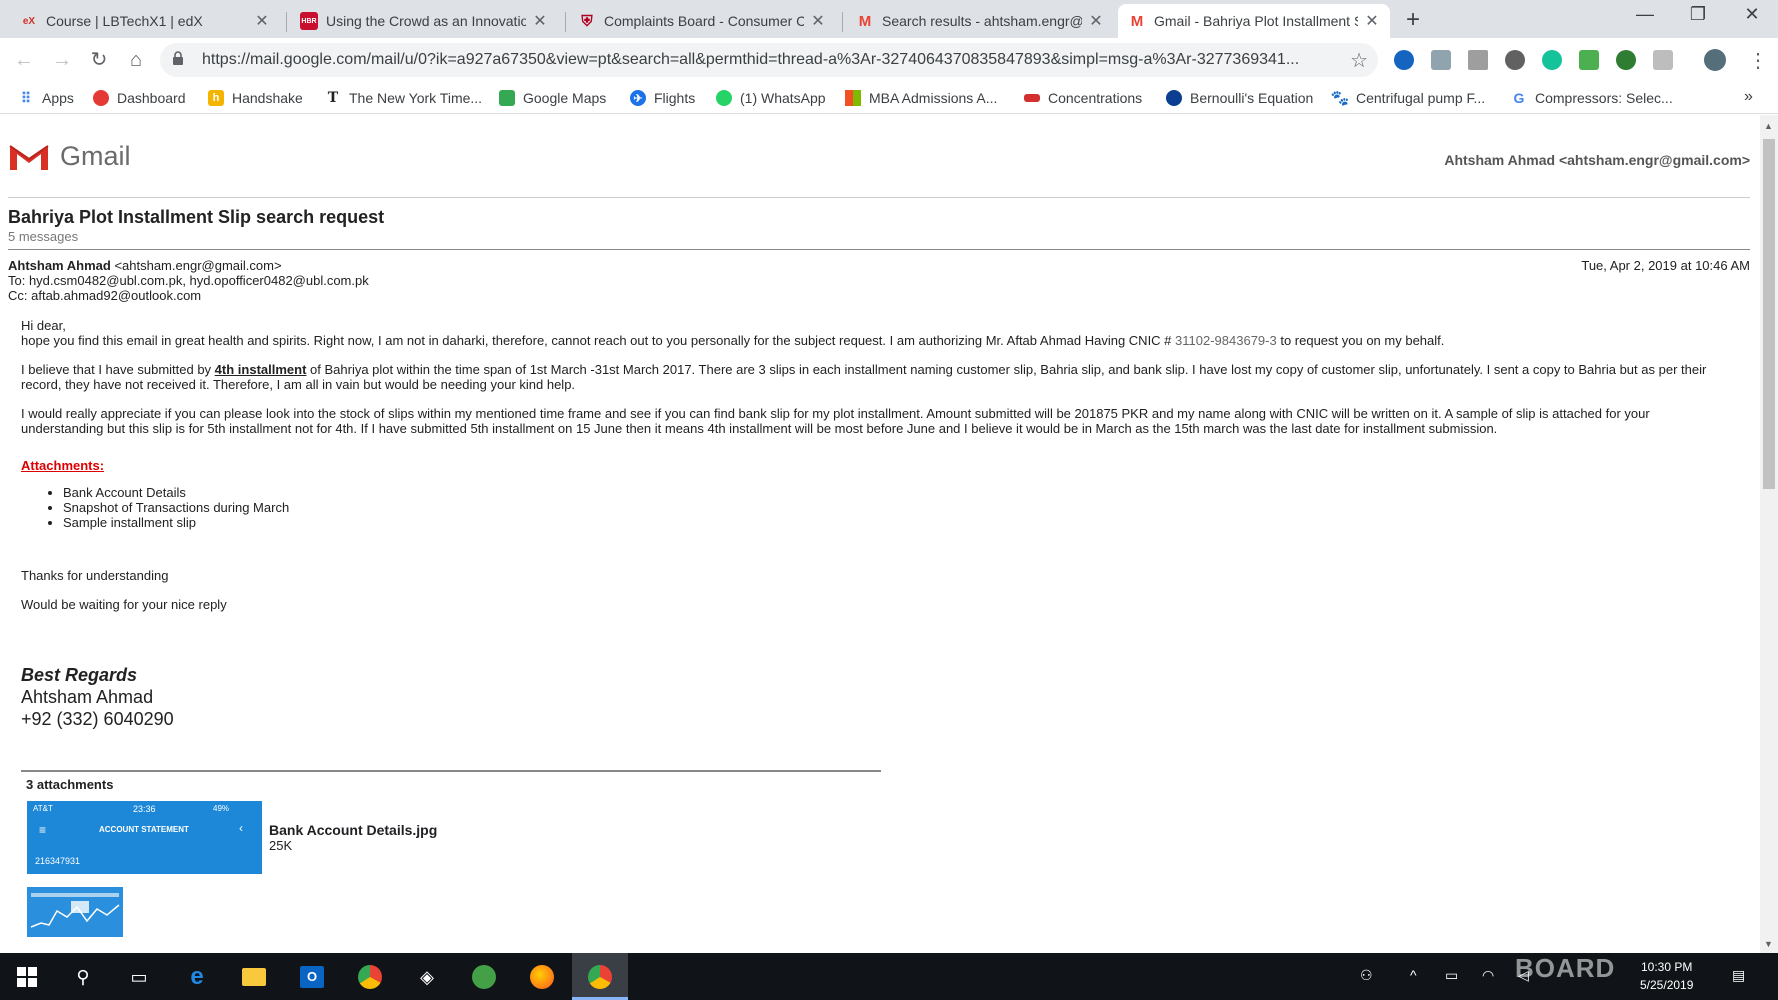  Describe the element at coordinates (312, 977) in the screenshot. I see `outlook-icon: O` at that location.